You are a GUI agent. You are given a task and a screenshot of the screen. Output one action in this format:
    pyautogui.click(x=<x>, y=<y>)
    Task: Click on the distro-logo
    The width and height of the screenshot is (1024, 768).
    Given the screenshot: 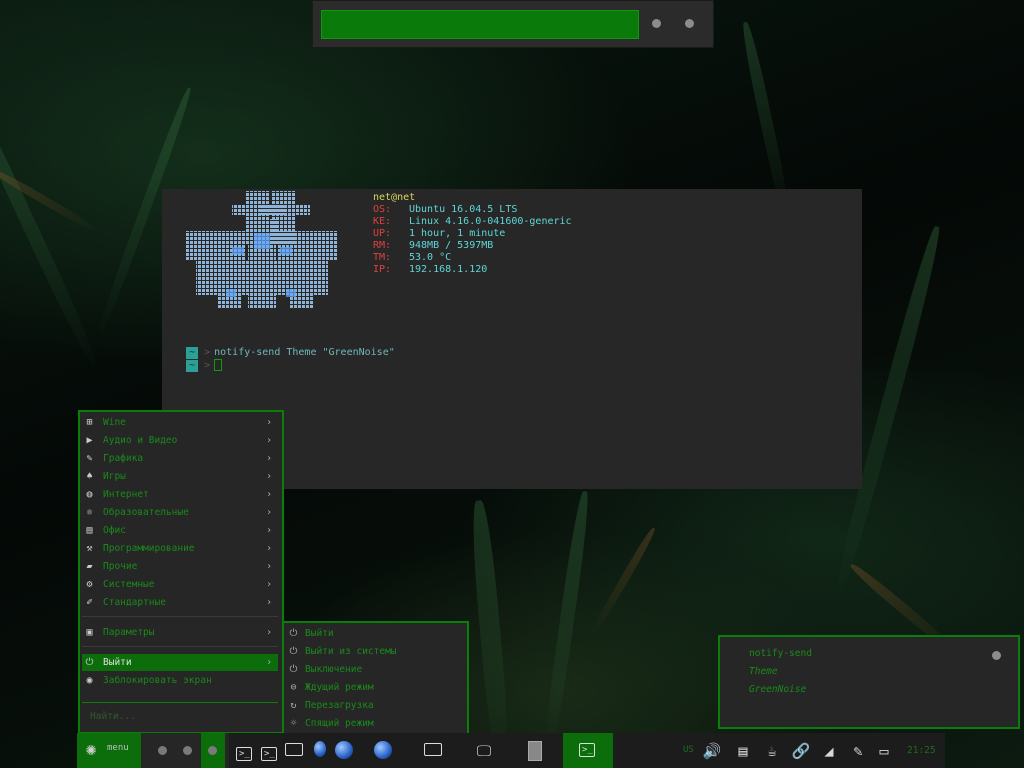 What is the action you would take?
    pyautogui.click(x=262, y=250)
    